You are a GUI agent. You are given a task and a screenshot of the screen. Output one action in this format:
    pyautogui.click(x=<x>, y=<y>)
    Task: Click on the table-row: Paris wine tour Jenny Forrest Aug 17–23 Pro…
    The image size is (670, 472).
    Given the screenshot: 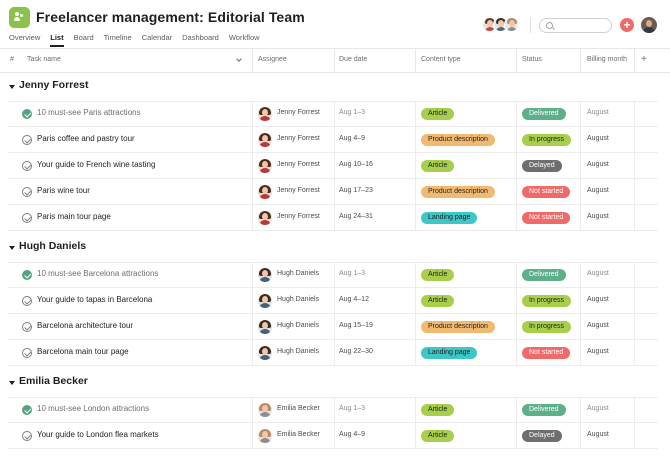 What is the action you would take?
    pyautogui.click(x=335, y=192)
    